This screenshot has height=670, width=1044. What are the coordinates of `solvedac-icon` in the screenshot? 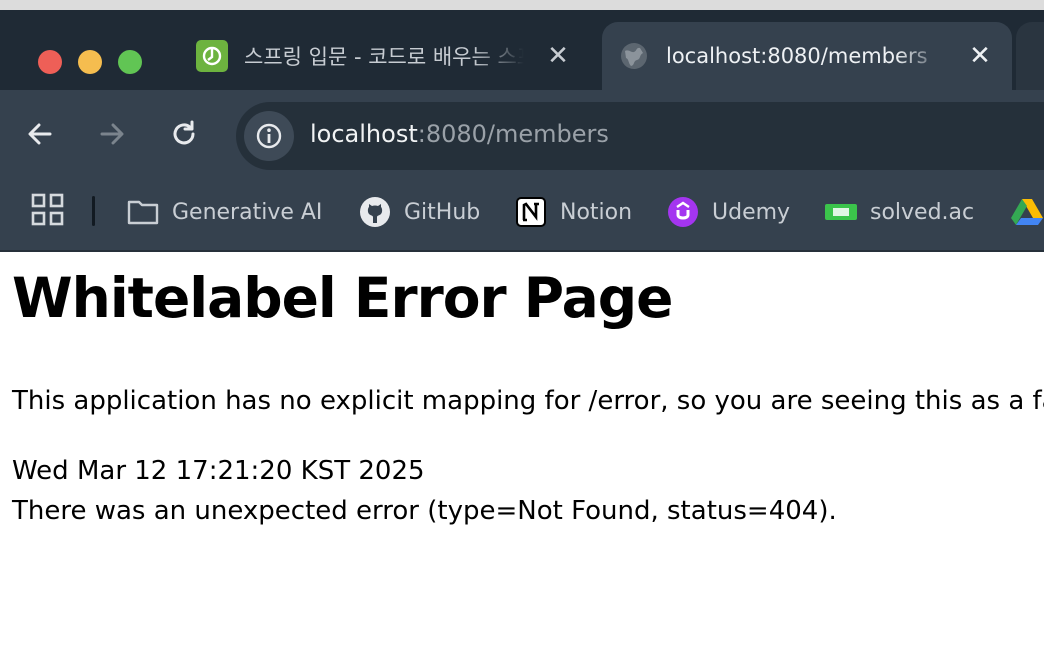 It's located at (841, 212).